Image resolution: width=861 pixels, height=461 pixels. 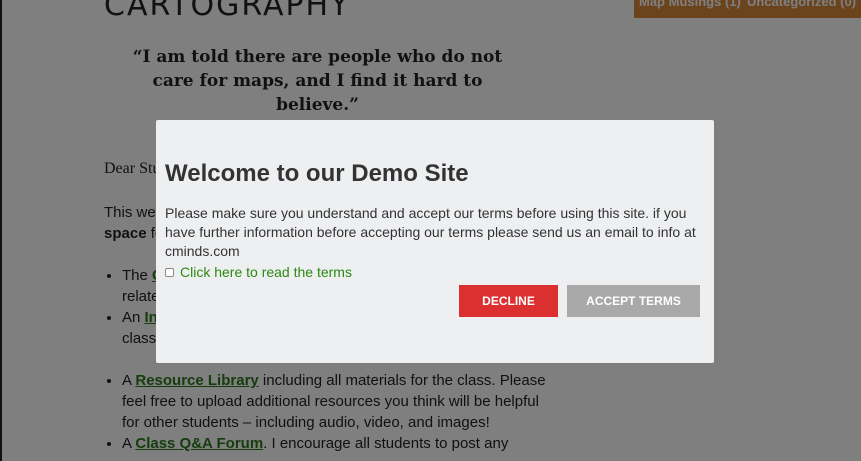 What do you see at coordinates (633, 301) in the screenshot?
I see `accept-terms-button: ACCEPT TERMS` at bounding box center [633, 301].